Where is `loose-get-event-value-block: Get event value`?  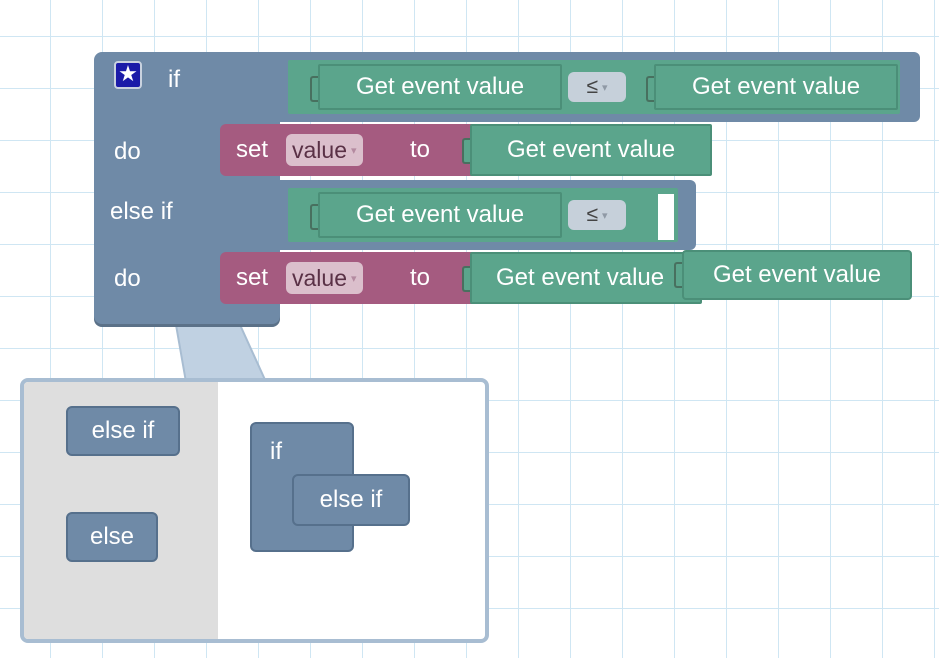
loose-get-event-value-block: Get event value is located at coordinates (797, 275).